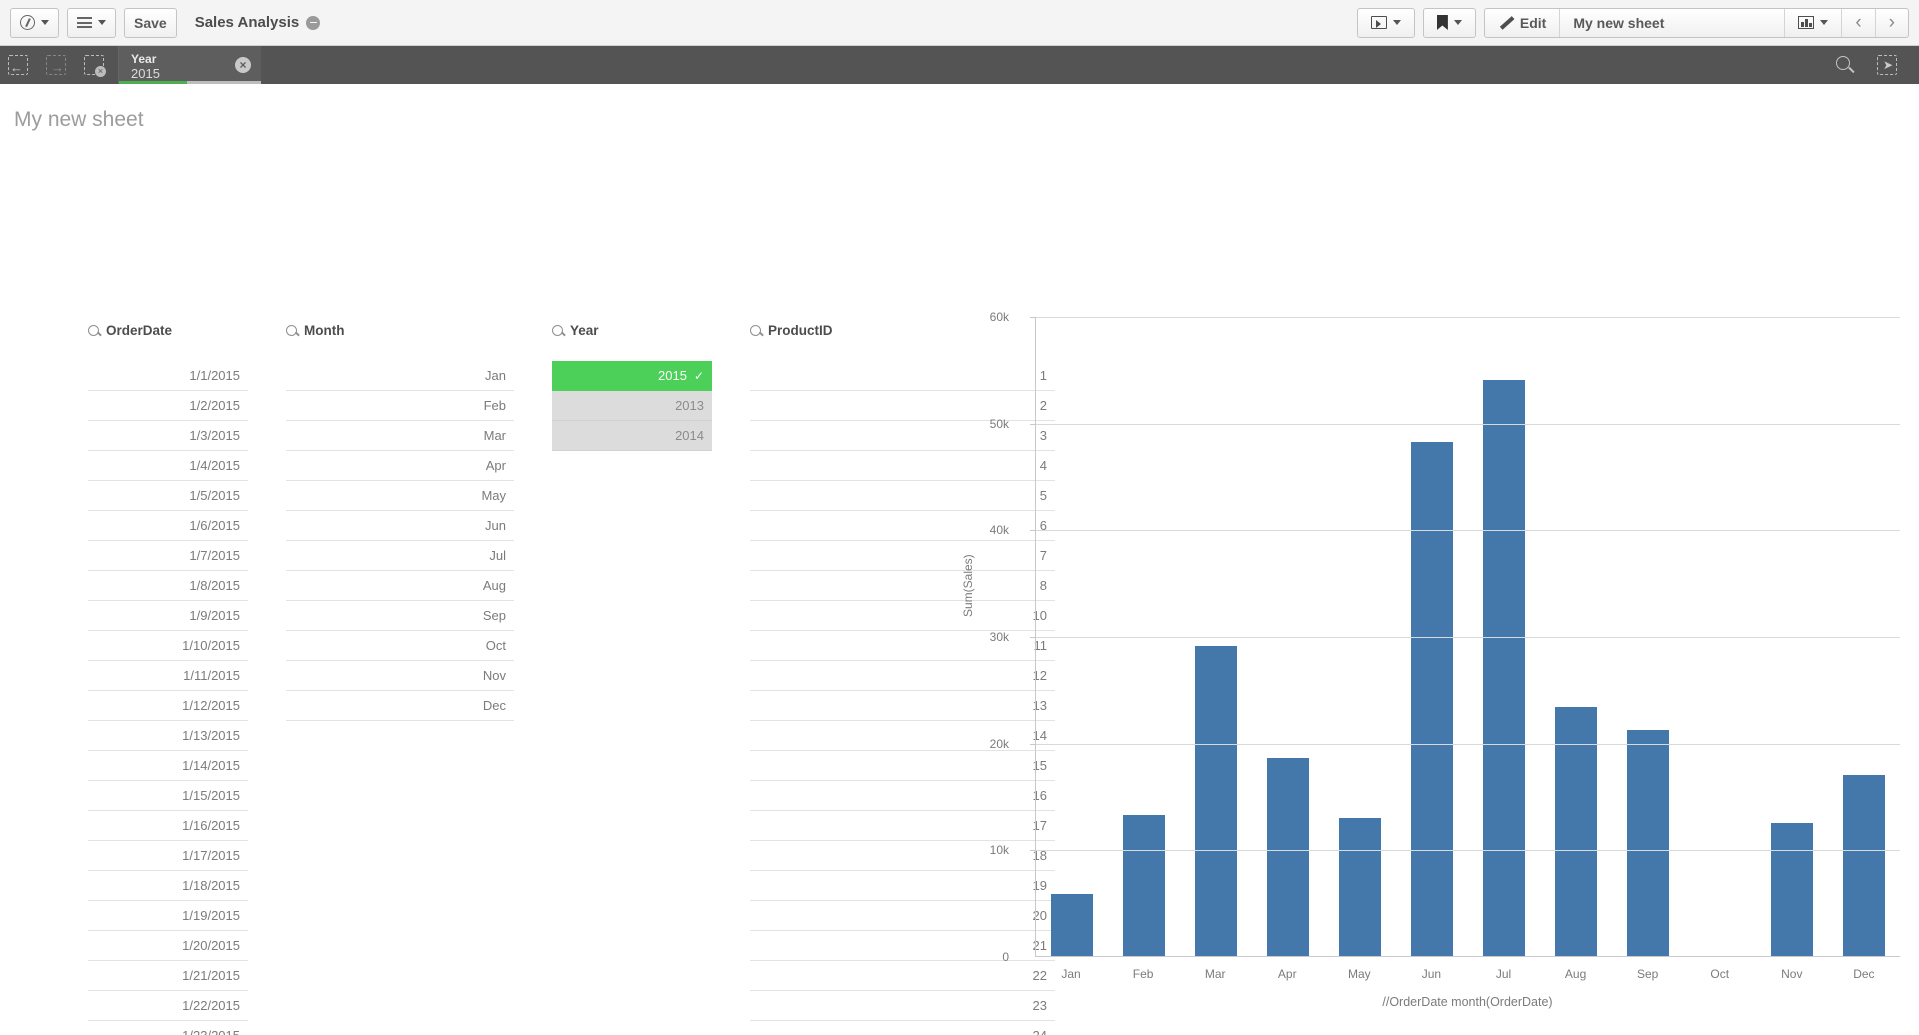 The height and width of the screenshot is (1035, 1919). What do you see at coordinates (168, 376) in the screenshot?
I see `filter-value-item: 1/1/2015` at bounding box center [168, 376].